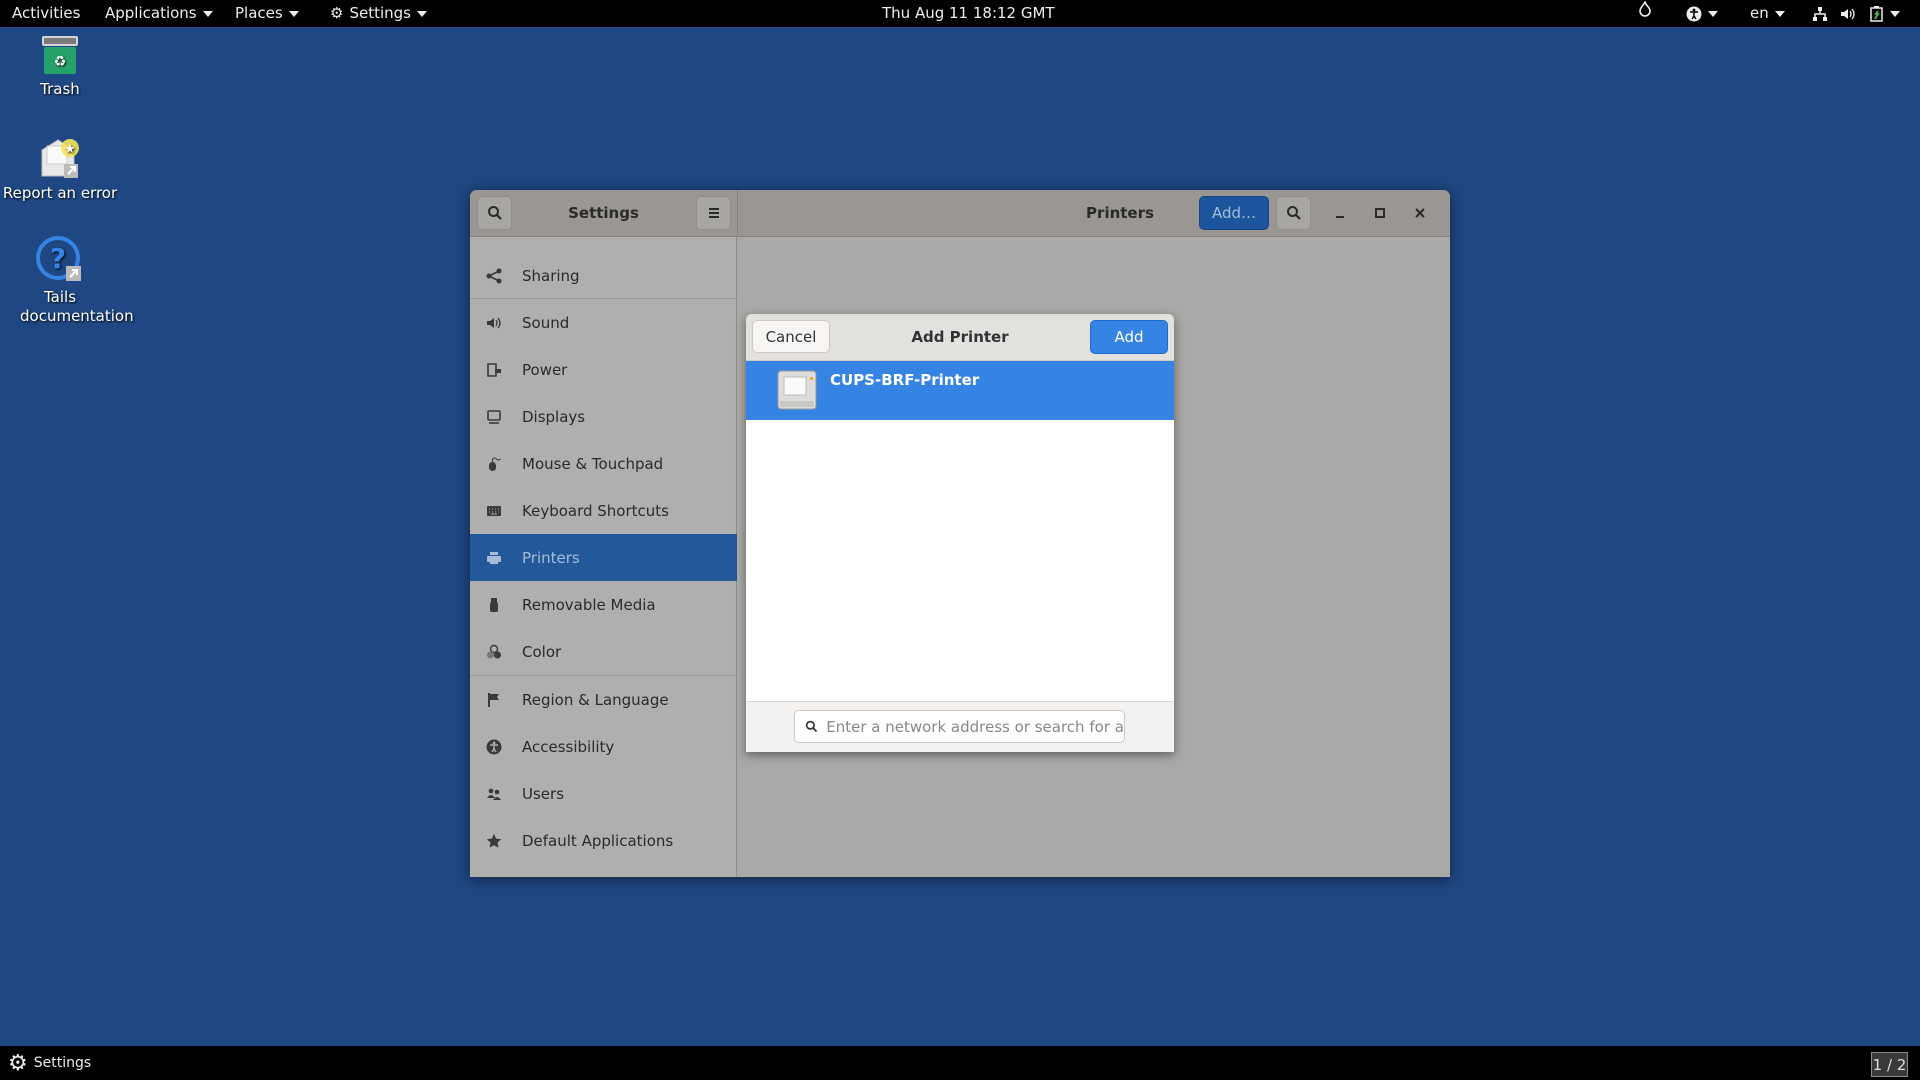  Describe the element at coordinates (494, 794) in the screenshot. I see `users-icon` at that location.